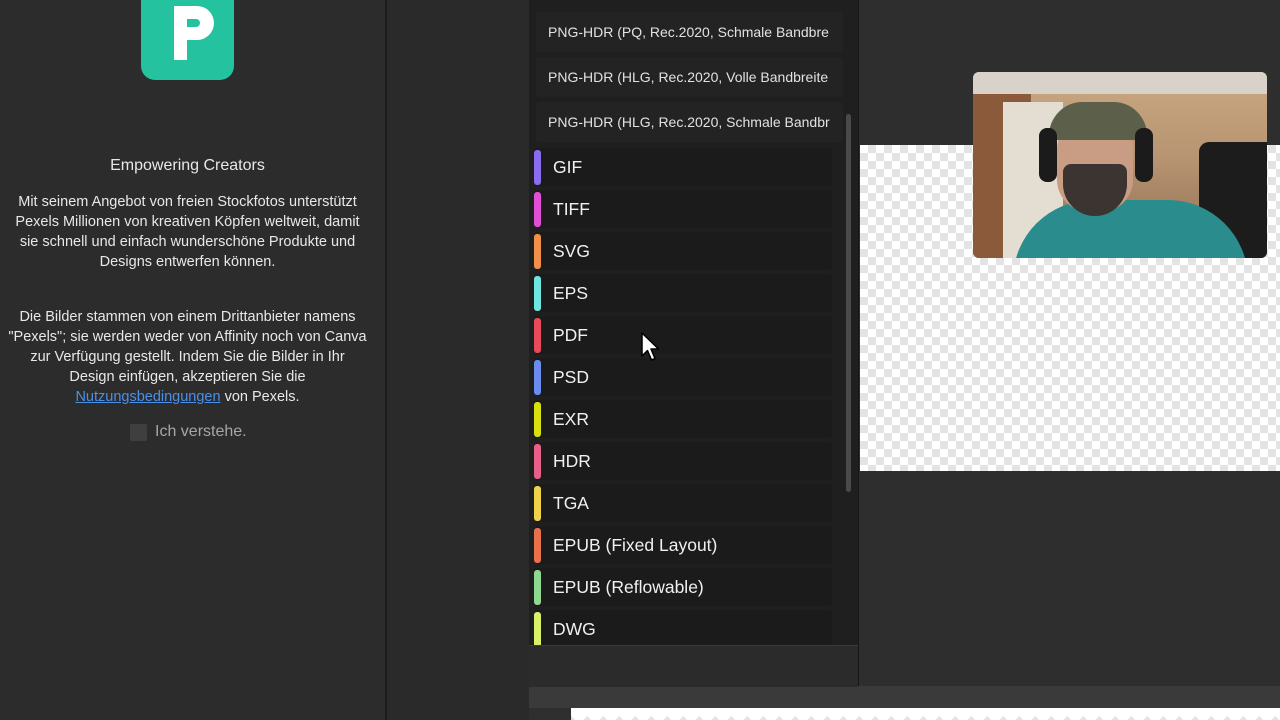 This screenshot has height=720, width=1280. I want to click on format-label: EXR, so click(571, 418).